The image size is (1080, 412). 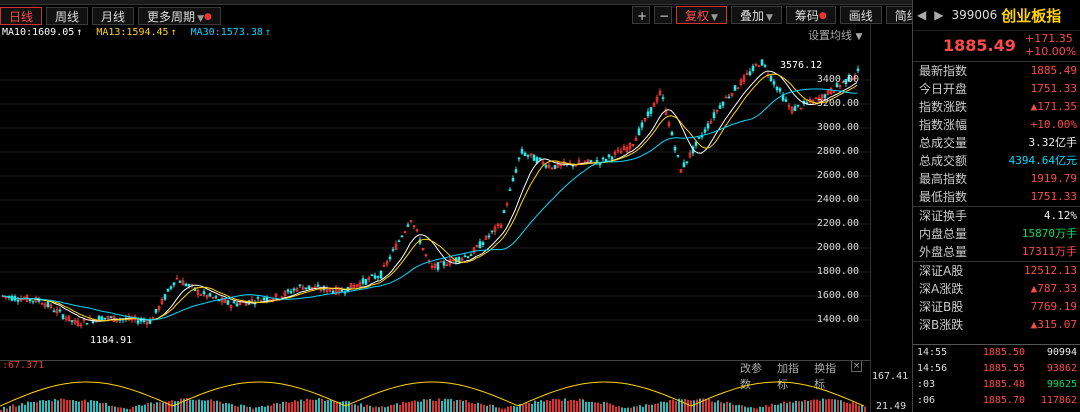 I want to click on period-week-button: 周线, so click(x=67, y=16).